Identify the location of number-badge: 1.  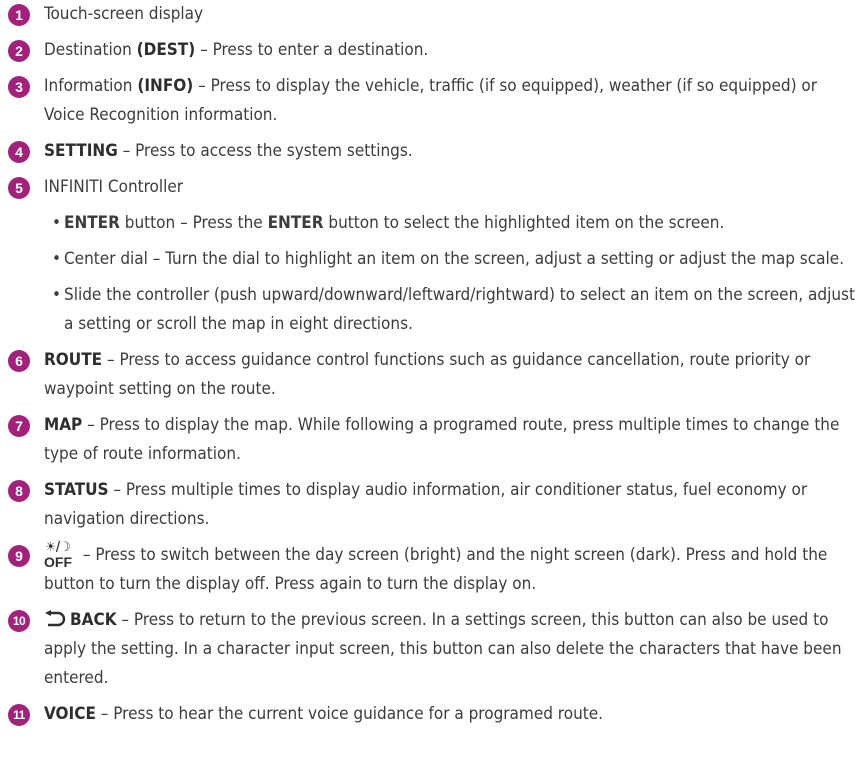
(19, 15).